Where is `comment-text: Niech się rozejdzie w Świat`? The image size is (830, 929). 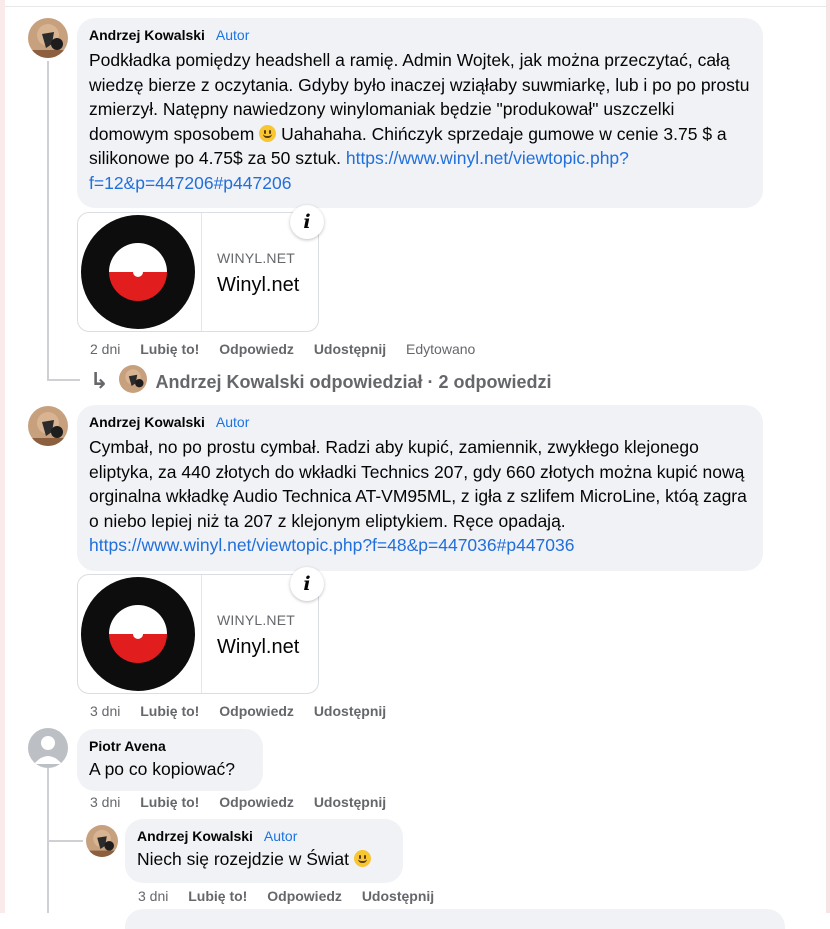 comment-text: Niech się rozejdzie w Świat is located at coordinates (264, 859).